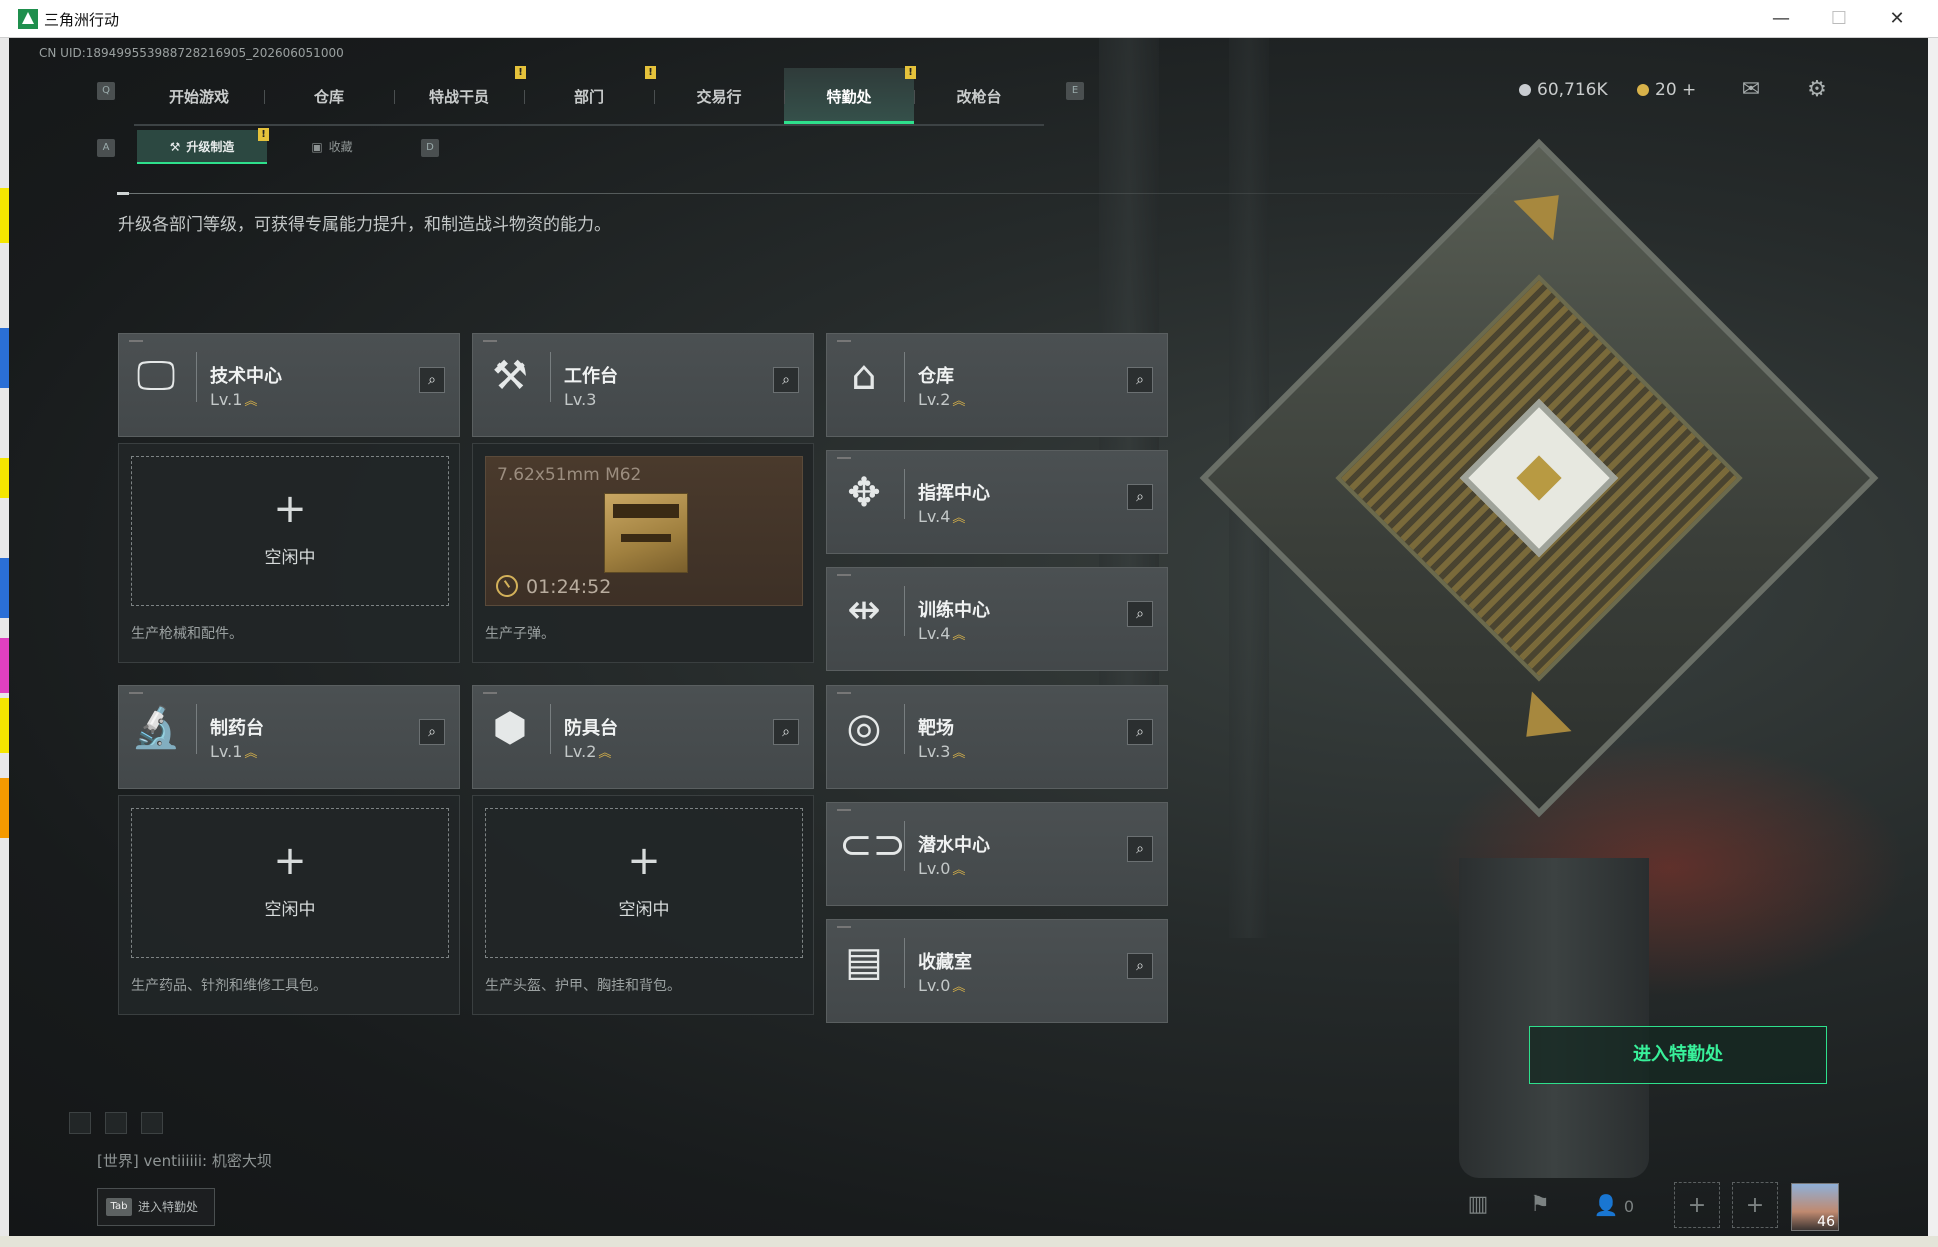  I want to click on production-panel-tech: + 空闲中 生产枪械和配件。, so click(289, 553).